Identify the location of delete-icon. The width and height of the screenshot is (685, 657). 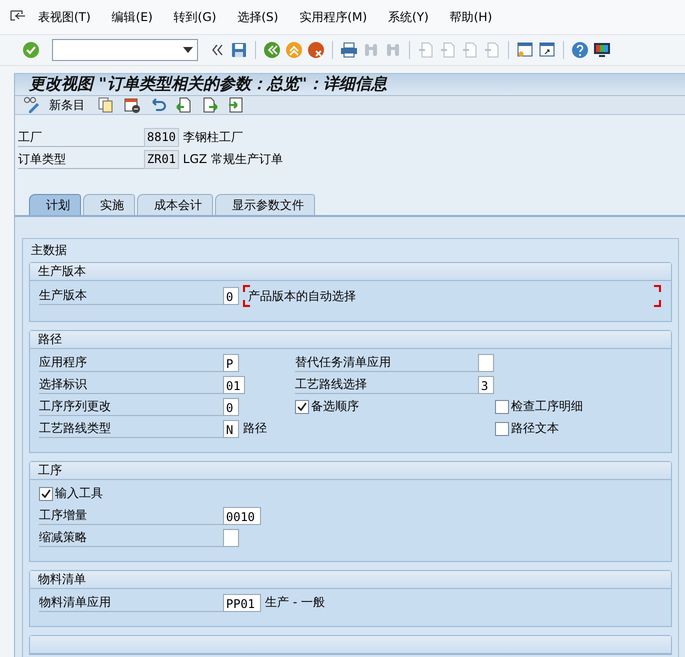
(132, 105).